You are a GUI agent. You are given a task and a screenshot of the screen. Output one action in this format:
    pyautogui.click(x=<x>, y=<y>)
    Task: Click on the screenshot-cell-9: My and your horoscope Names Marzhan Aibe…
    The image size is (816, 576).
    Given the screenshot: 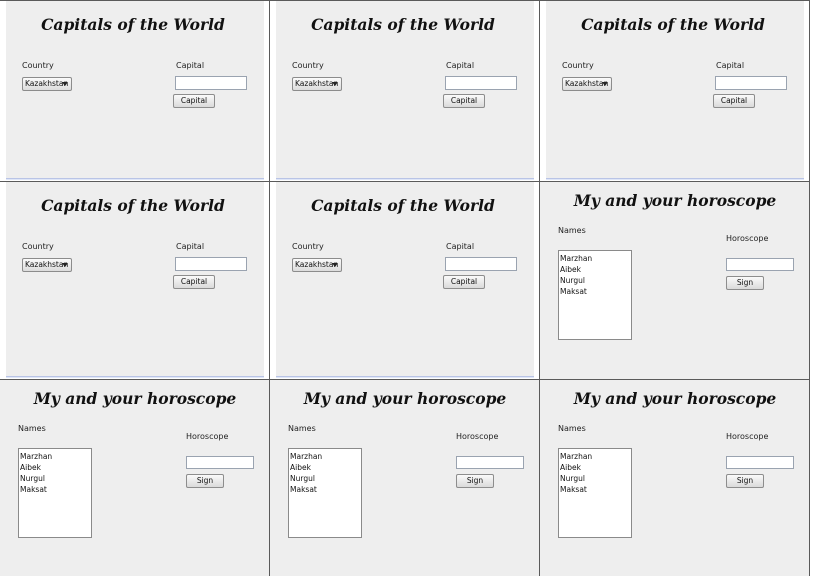 What is the action you would take?
    pyautogui.click(x=675, y=477)
    